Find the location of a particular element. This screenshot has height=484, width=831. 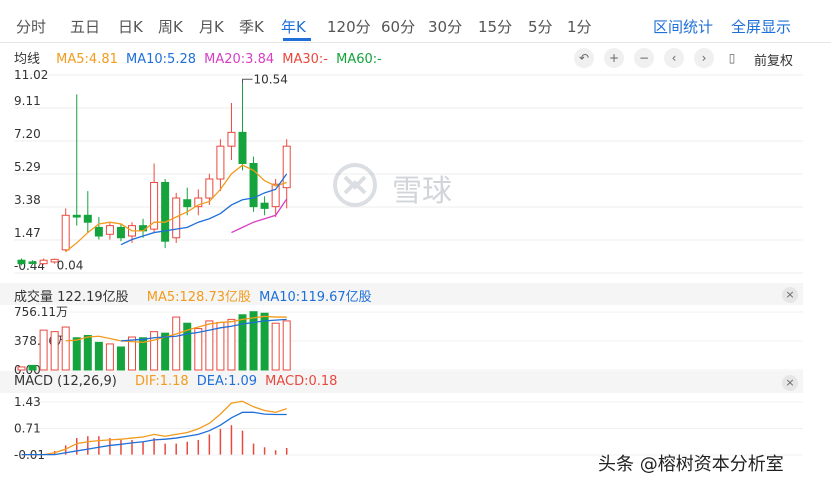

ma10-line is located at coordinates (204, 209).